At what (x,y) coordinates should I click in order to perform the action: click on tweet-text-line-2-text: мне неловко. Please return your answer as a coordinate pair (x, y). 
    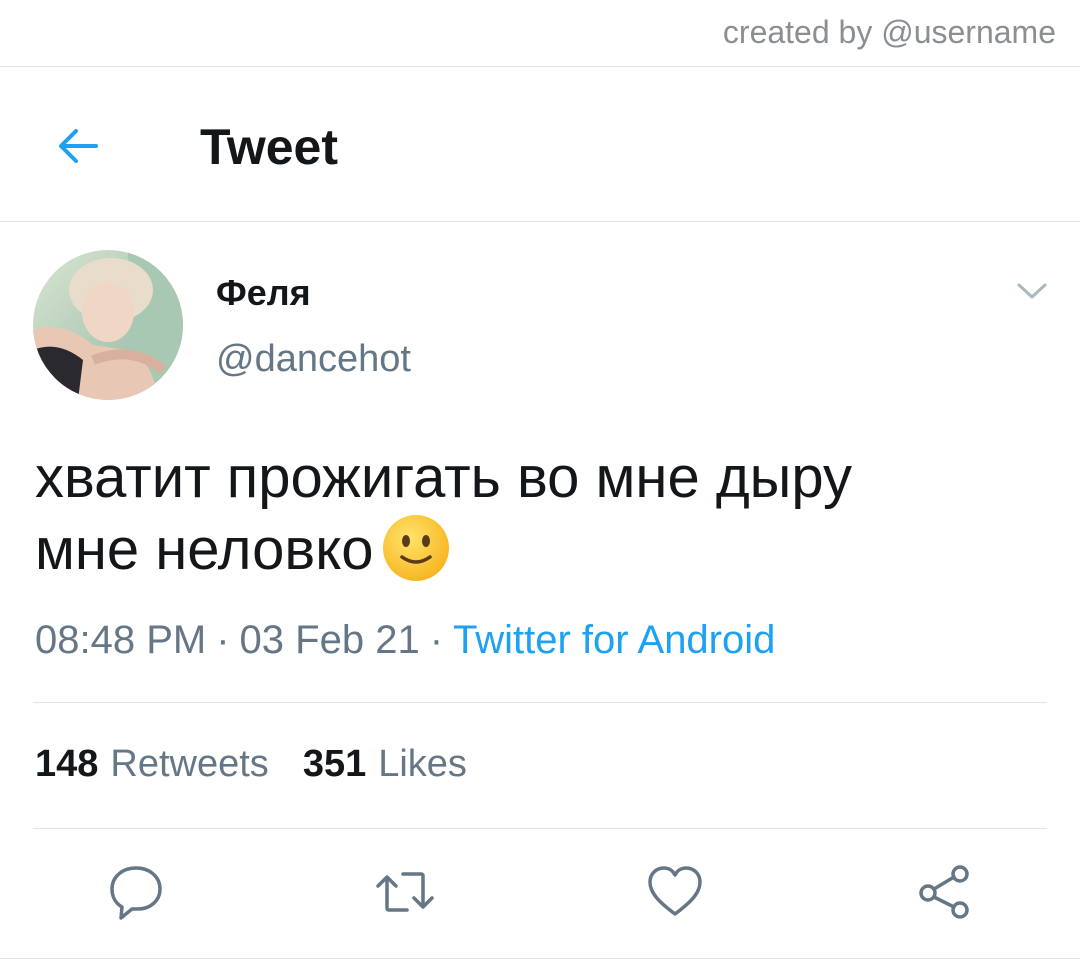
    Looking at the image, I should click on (204, 549).